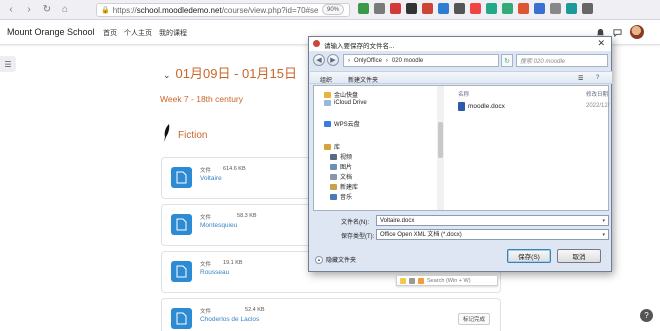 This screenshot has width=660, height=331. What do you see at coordinates (440, 140) in the screenshot?
I see `scrollbar-thumb` at bounding box center [440, 140].